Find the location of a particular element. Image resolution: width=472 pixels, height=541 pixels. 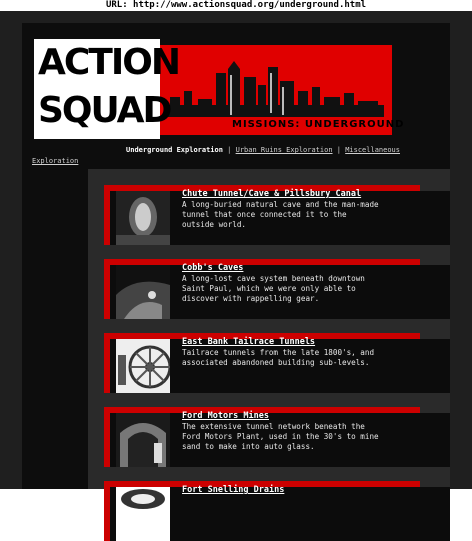

logo-subtitle: MISSIONS: UNDERGROUND is located at coordinates (318, 124).